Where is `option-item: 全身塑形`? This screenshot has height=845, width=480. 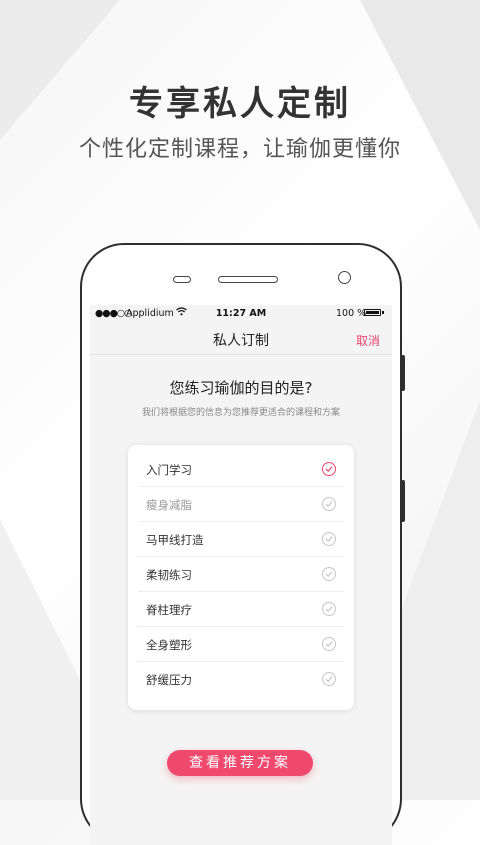
option-item: 全身塑形 is located at coordinates (241, 644).